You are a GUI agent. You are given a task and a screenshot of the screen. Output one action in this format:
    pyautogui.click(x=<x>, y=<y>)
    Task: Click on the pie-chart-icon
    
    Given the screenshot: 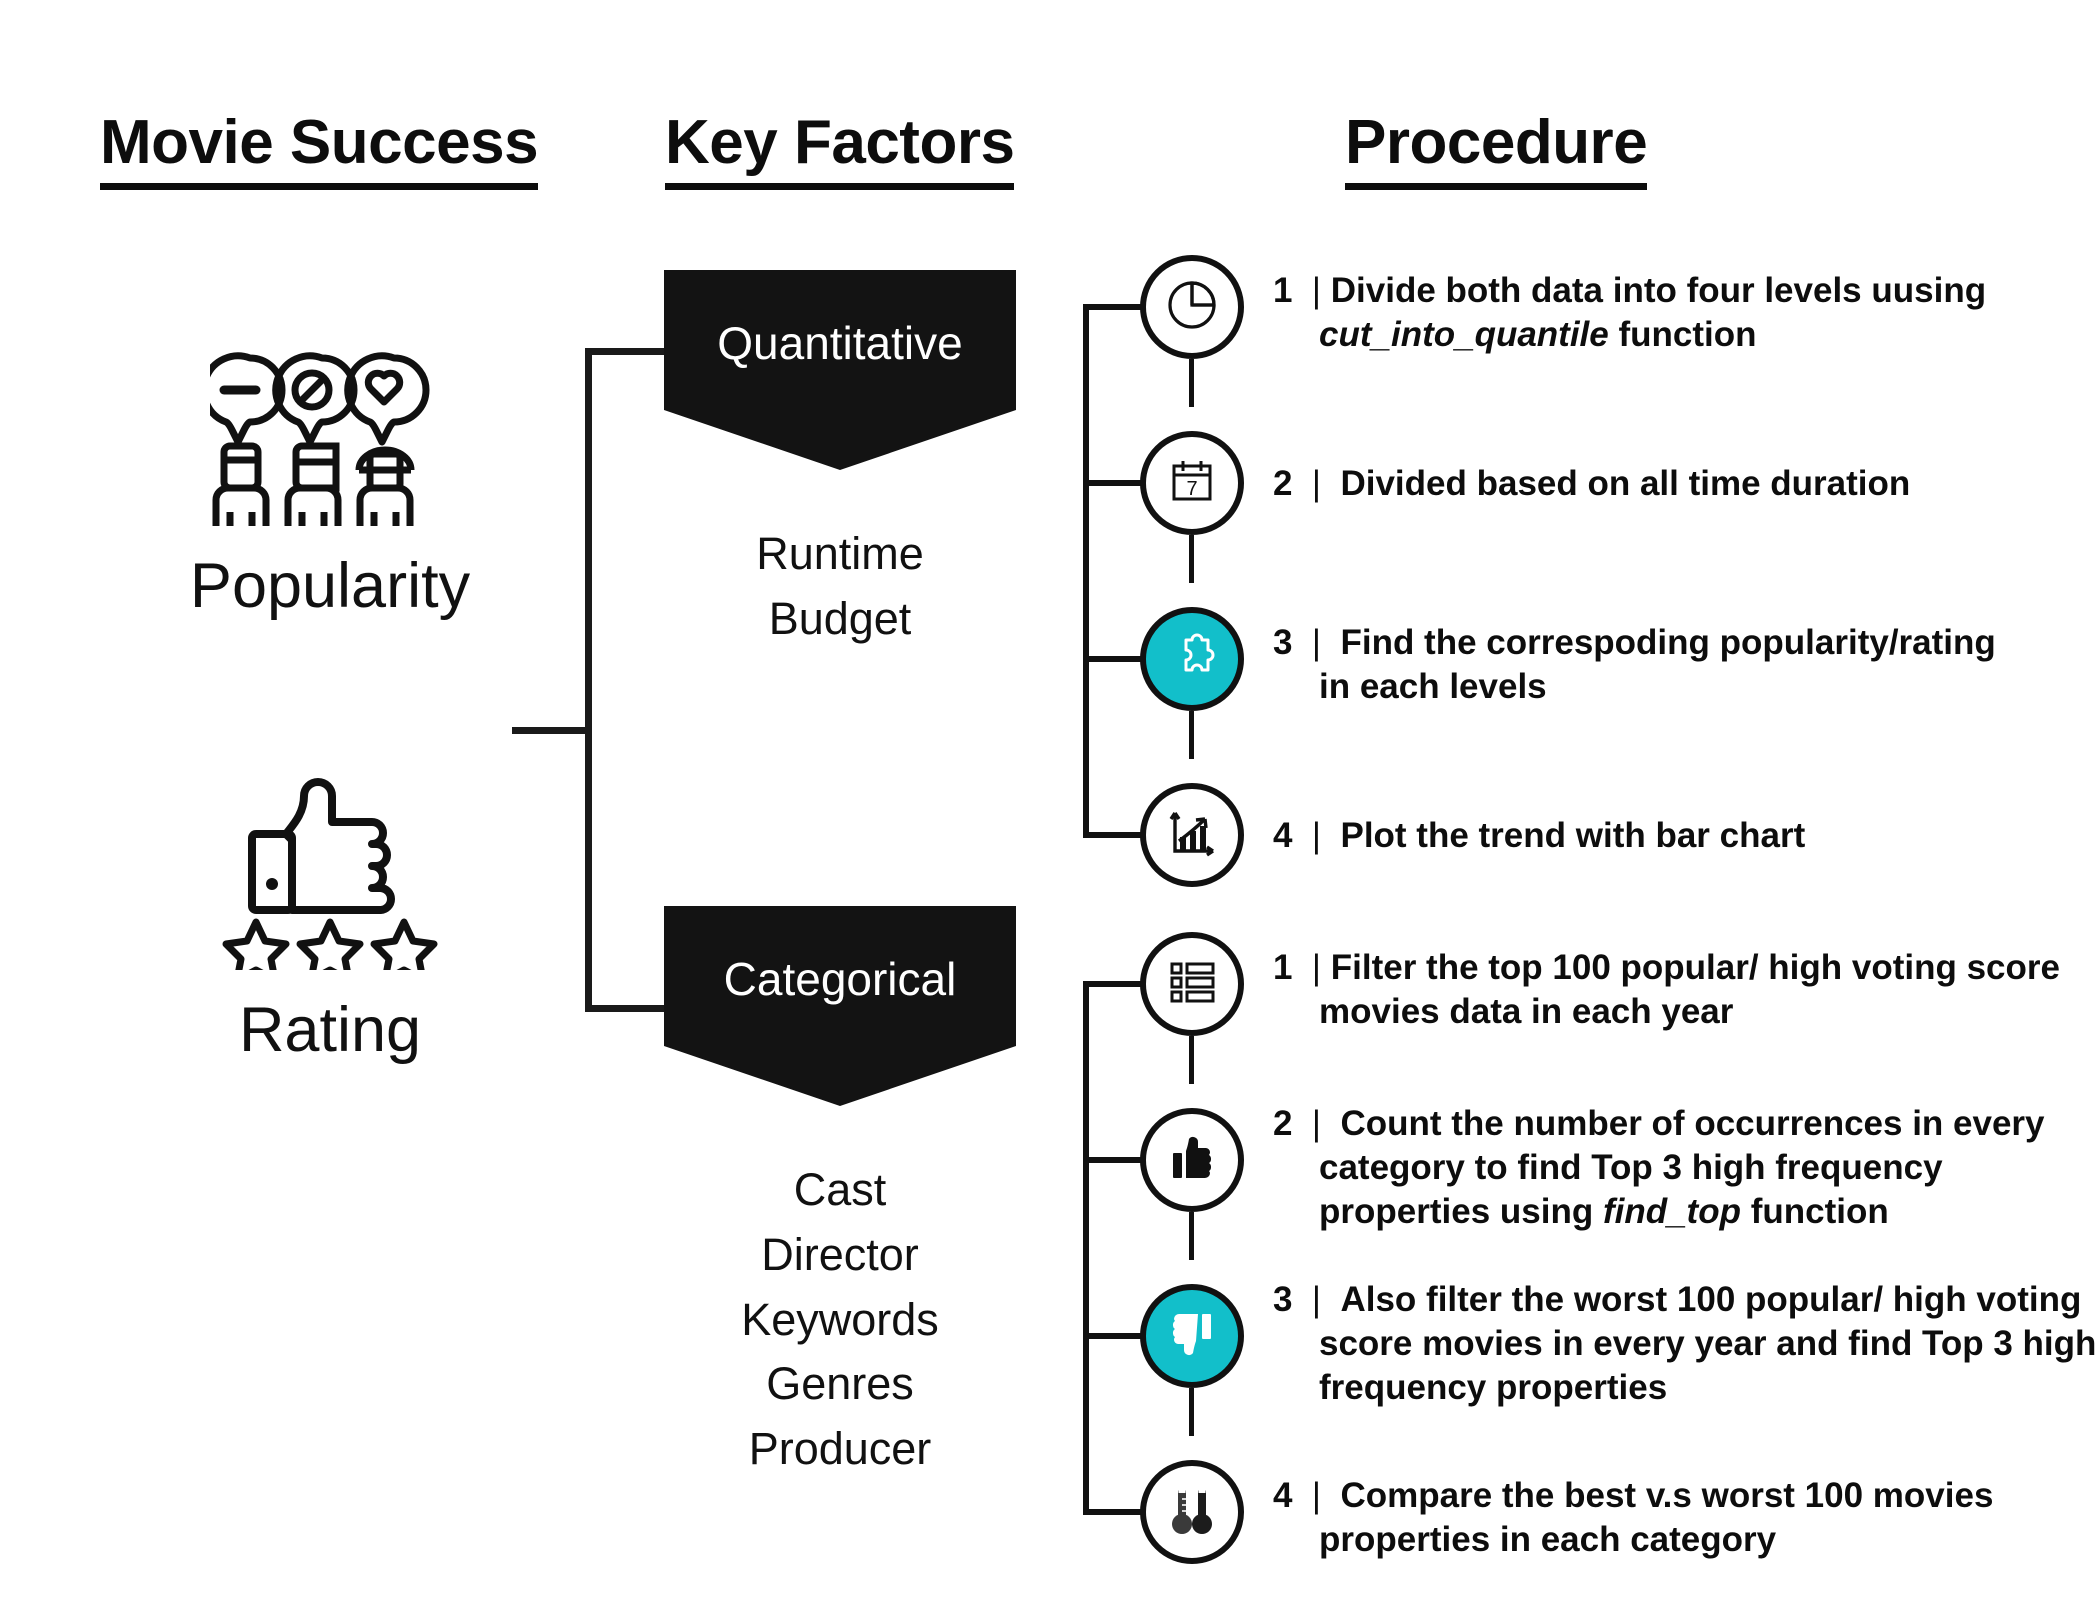 What is the action you would take?
    pyautogui.click(x=1192, y=307)
    